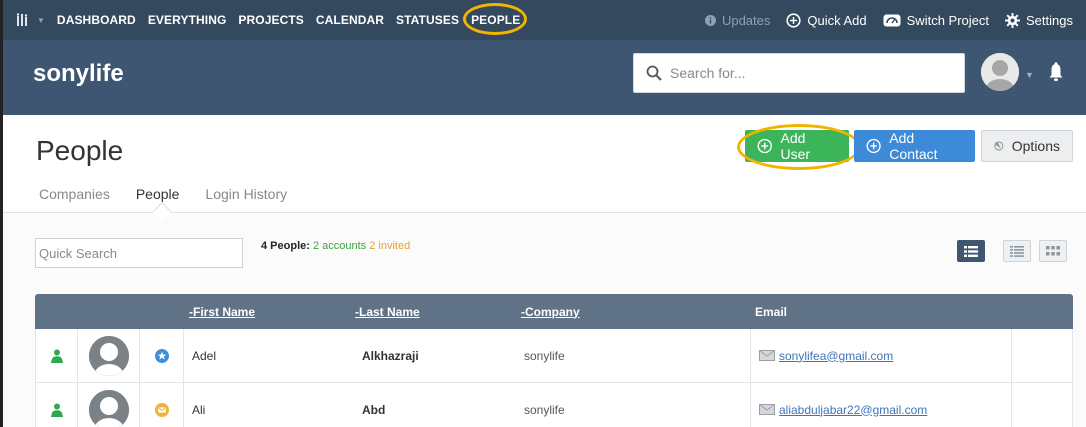 This screenshot has width=1086, height=427. Describe the element at coordinates (246, 194) in the screenshot. I see `tab-login-history: Login History` at that location.